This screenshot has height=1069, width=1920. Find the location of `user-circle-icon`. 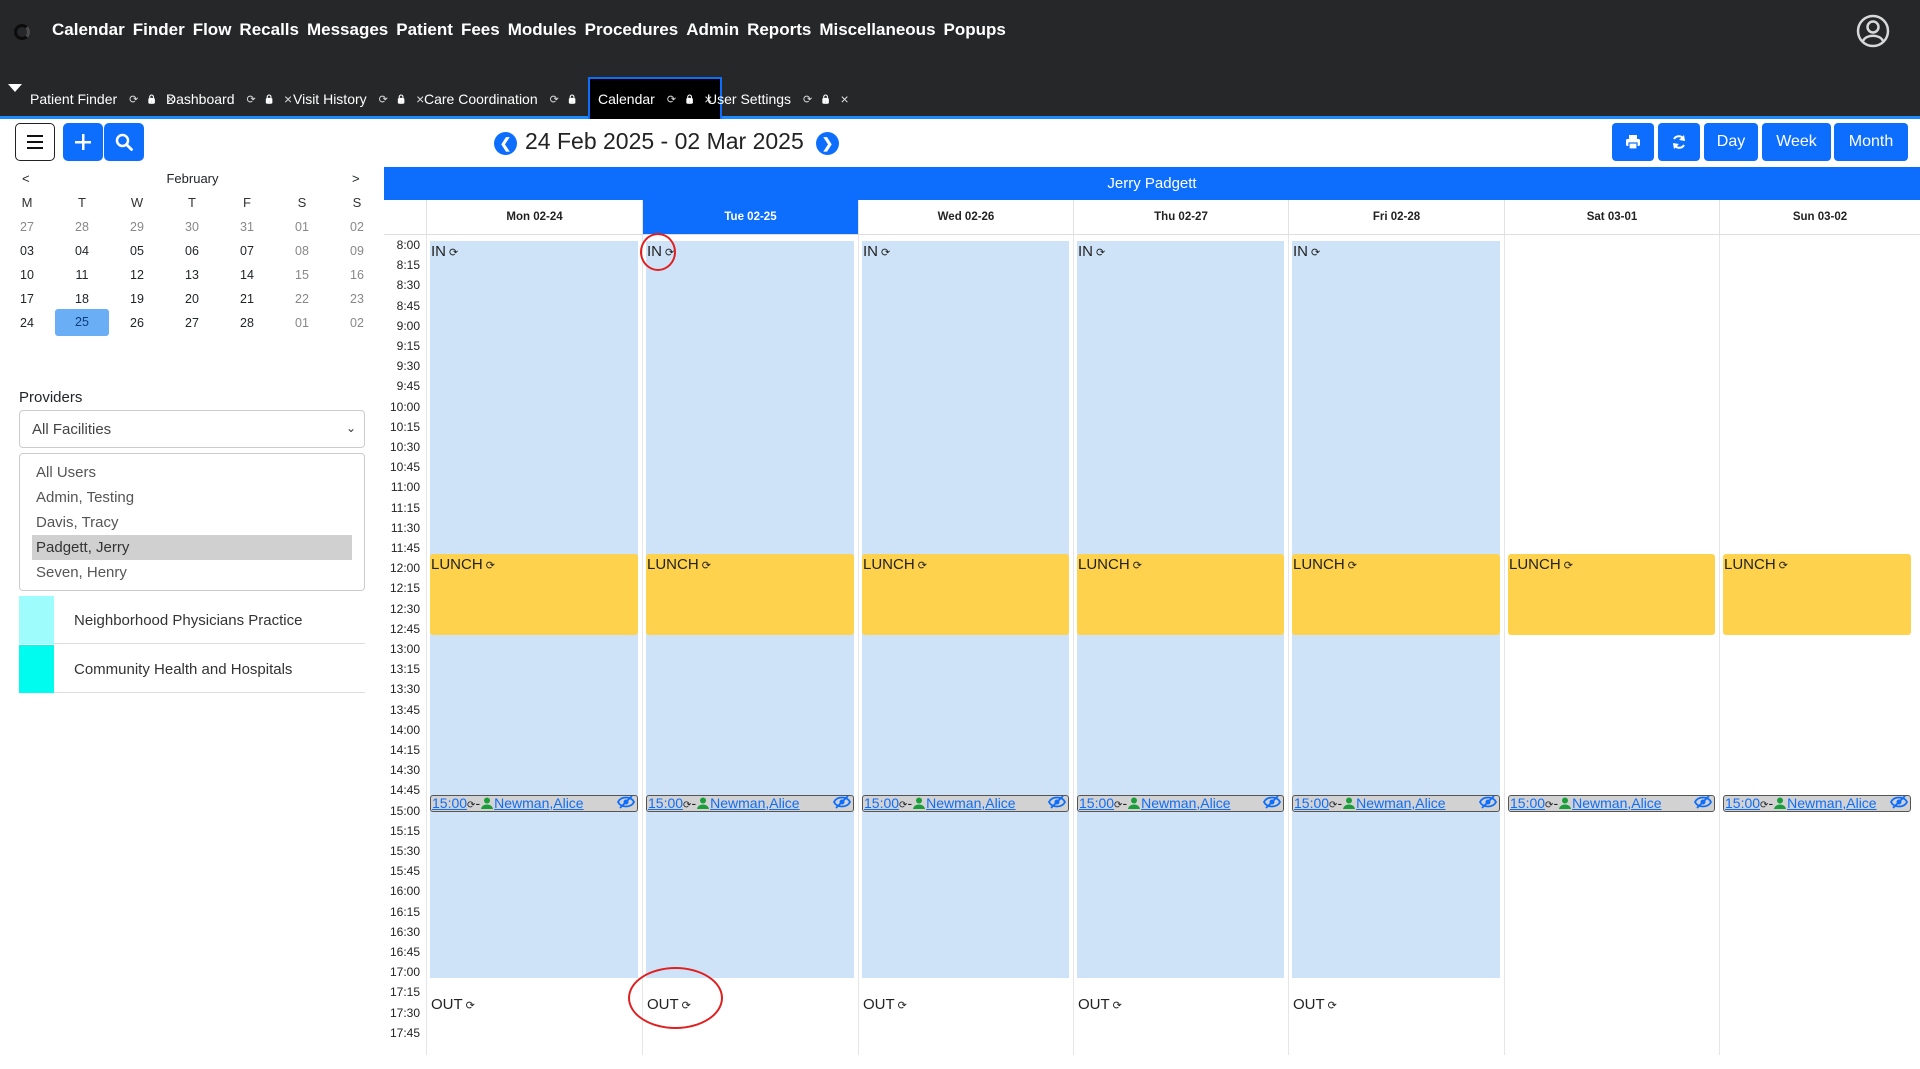

user-circle-icon is located at coordinates (1873, 31).